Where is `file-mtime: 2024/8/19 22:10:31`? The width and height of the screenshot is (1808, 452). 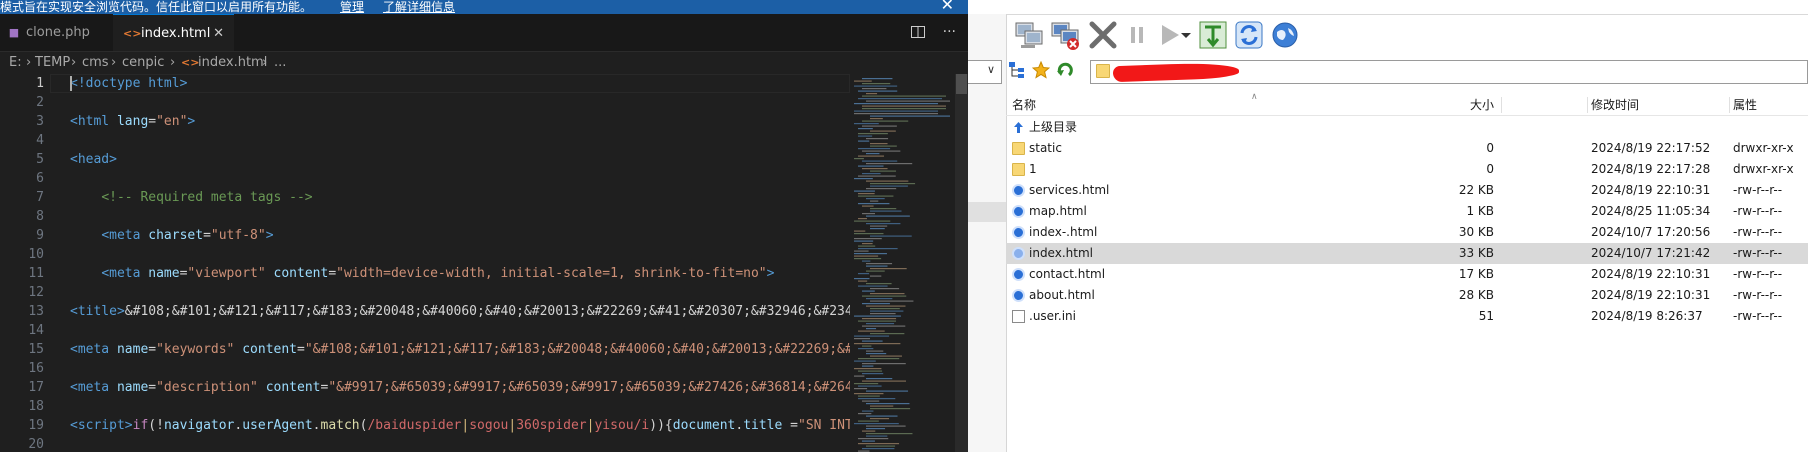 file-mtime: 2024/8/19 22:10:31 is located at coordinates (1651, 274).